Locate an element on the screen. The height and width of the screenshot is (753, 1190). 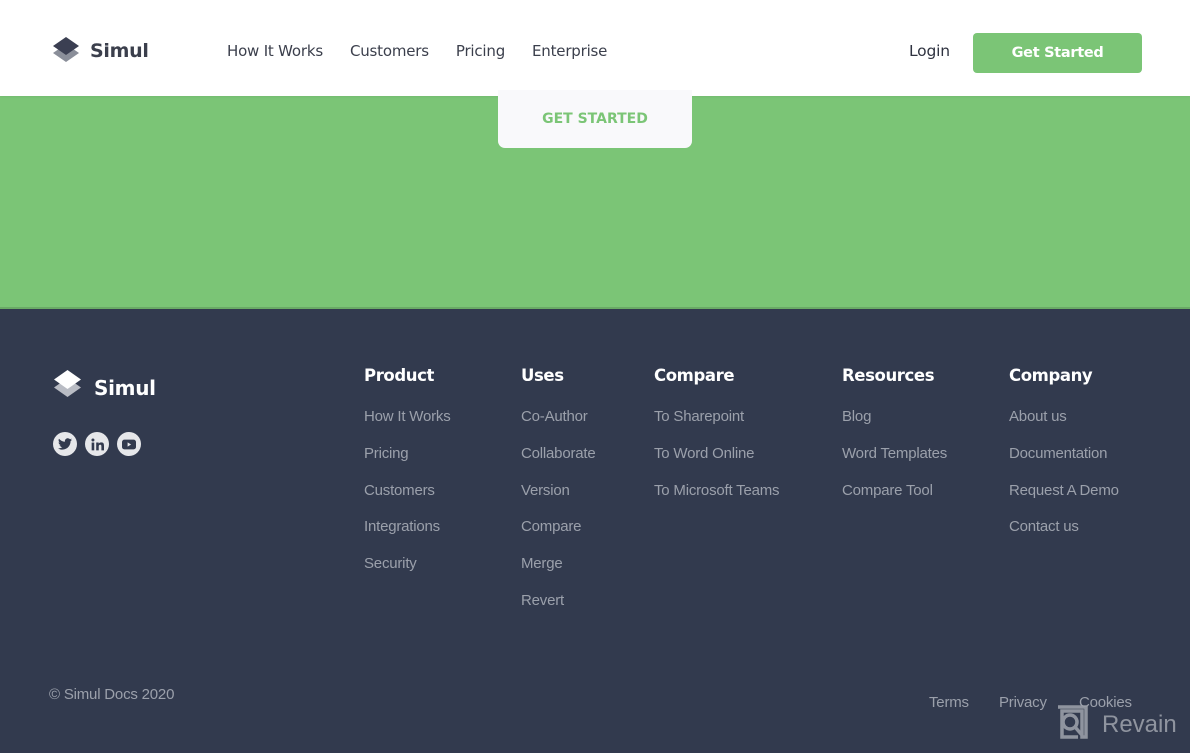
column-title: Product is located at coordinates (399, 375).